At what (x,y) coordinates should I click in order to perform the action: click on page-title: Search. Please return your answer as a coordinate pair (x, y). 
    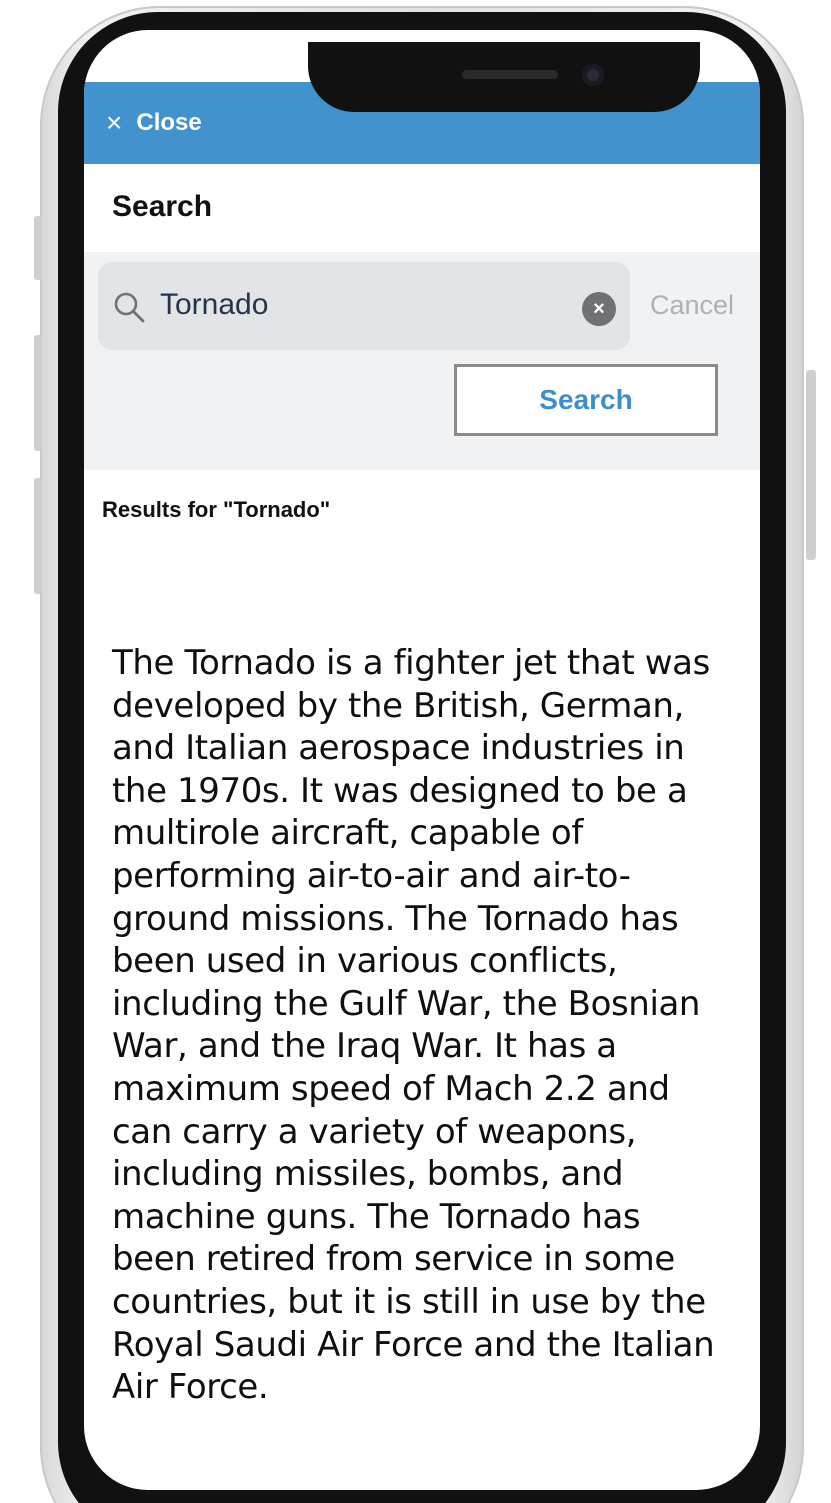
    Looking at the image, I should click on (162, 206).